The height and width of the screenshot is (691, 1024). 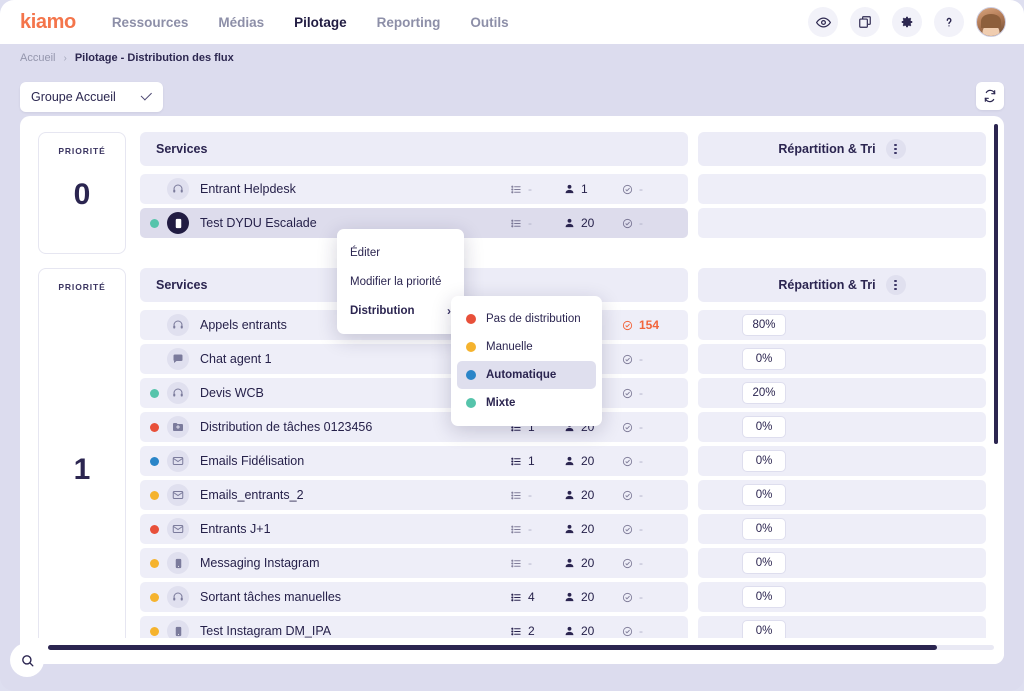 I want to click on group-select: Groupe Accueil, so click(x=91, y=97).